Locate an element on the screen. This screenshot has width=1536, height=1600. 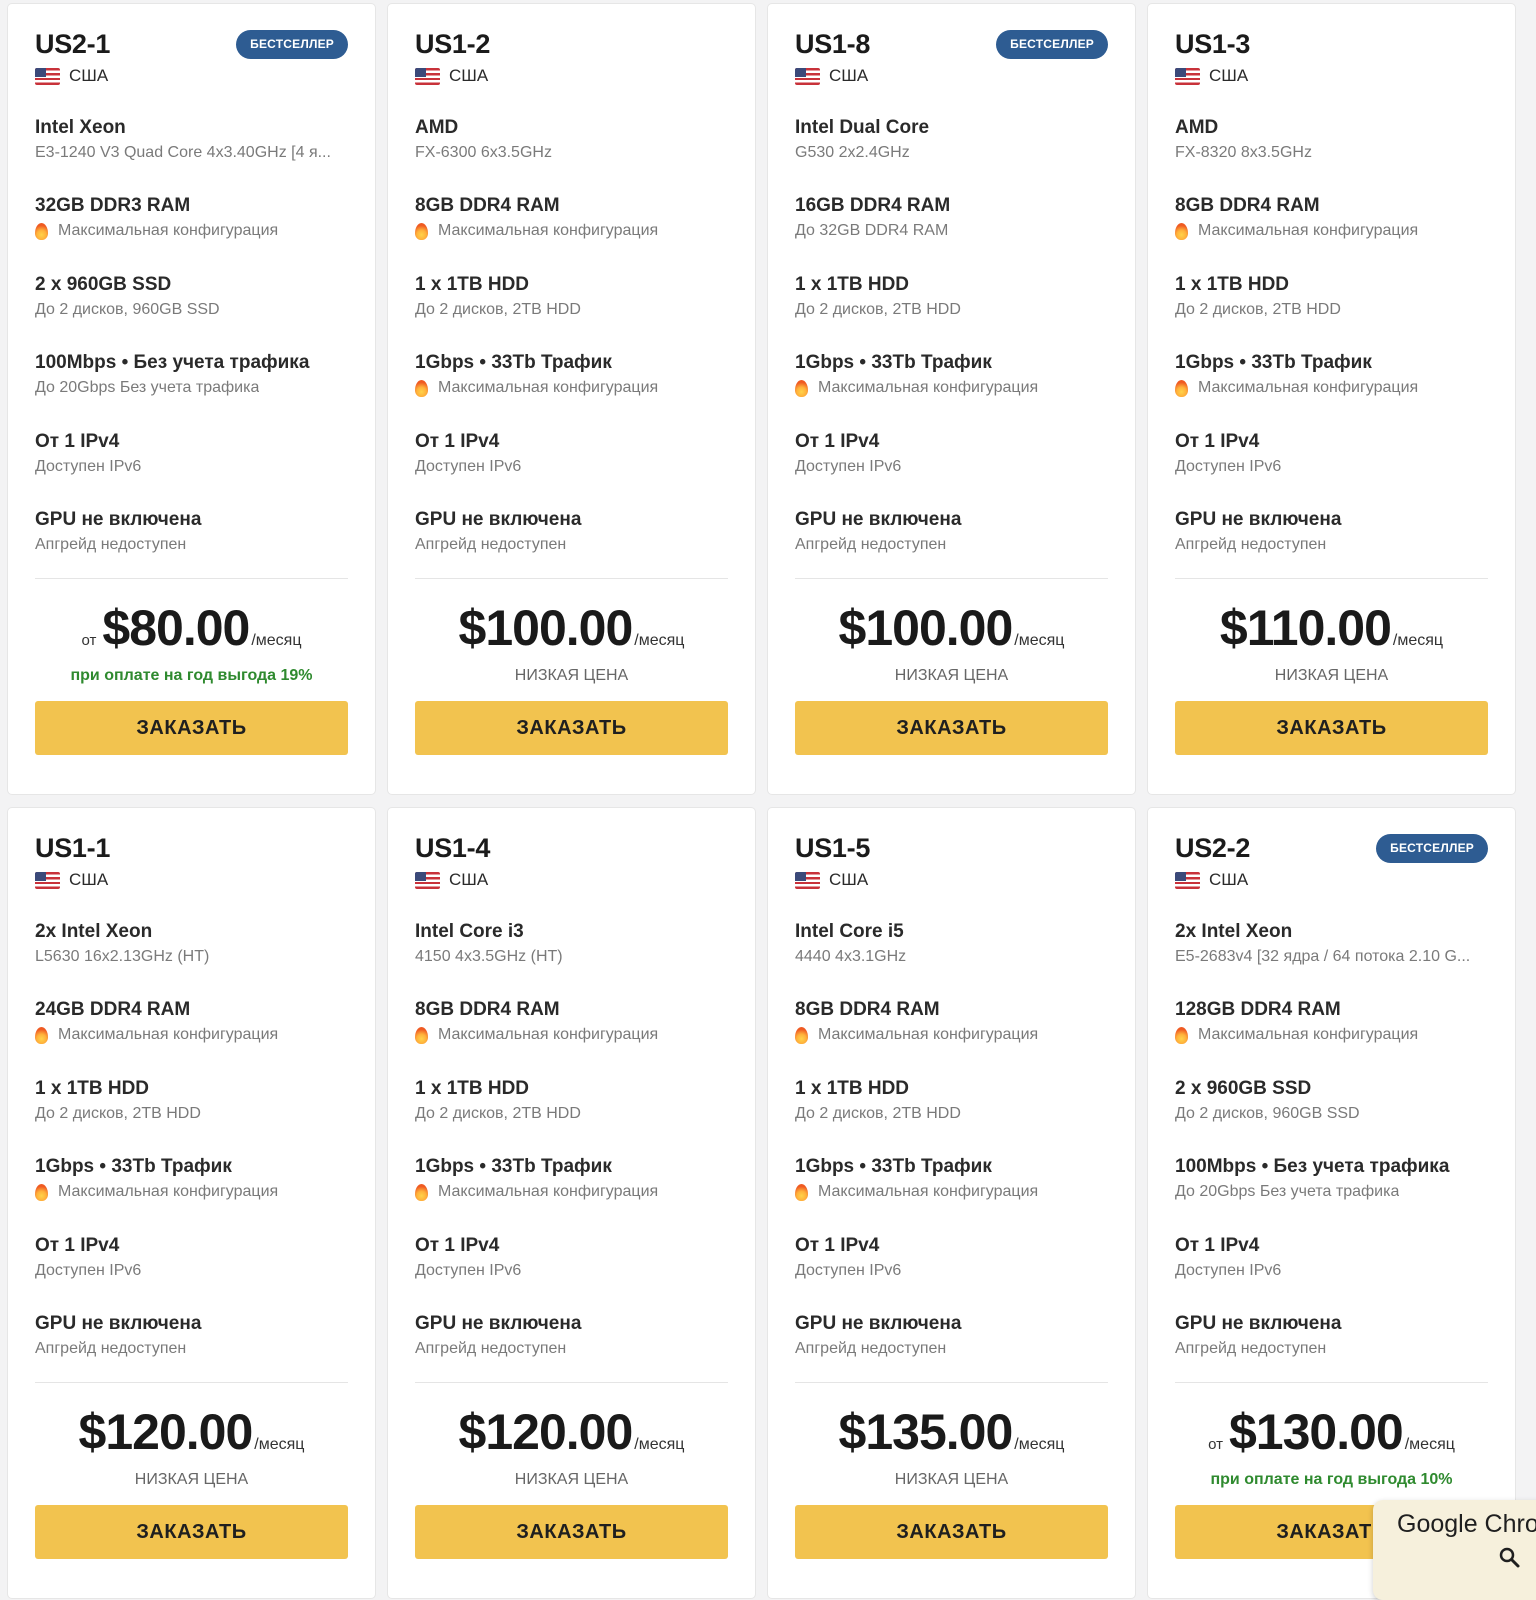
price-block: $120.00/месяц НИЗКАЯ ЦЕНА is located at coordinates (571, 1446).